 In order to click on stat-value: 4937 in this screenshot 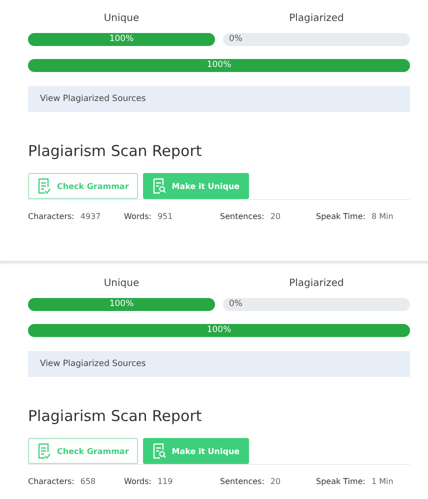, I will do `click(90, 216)`.